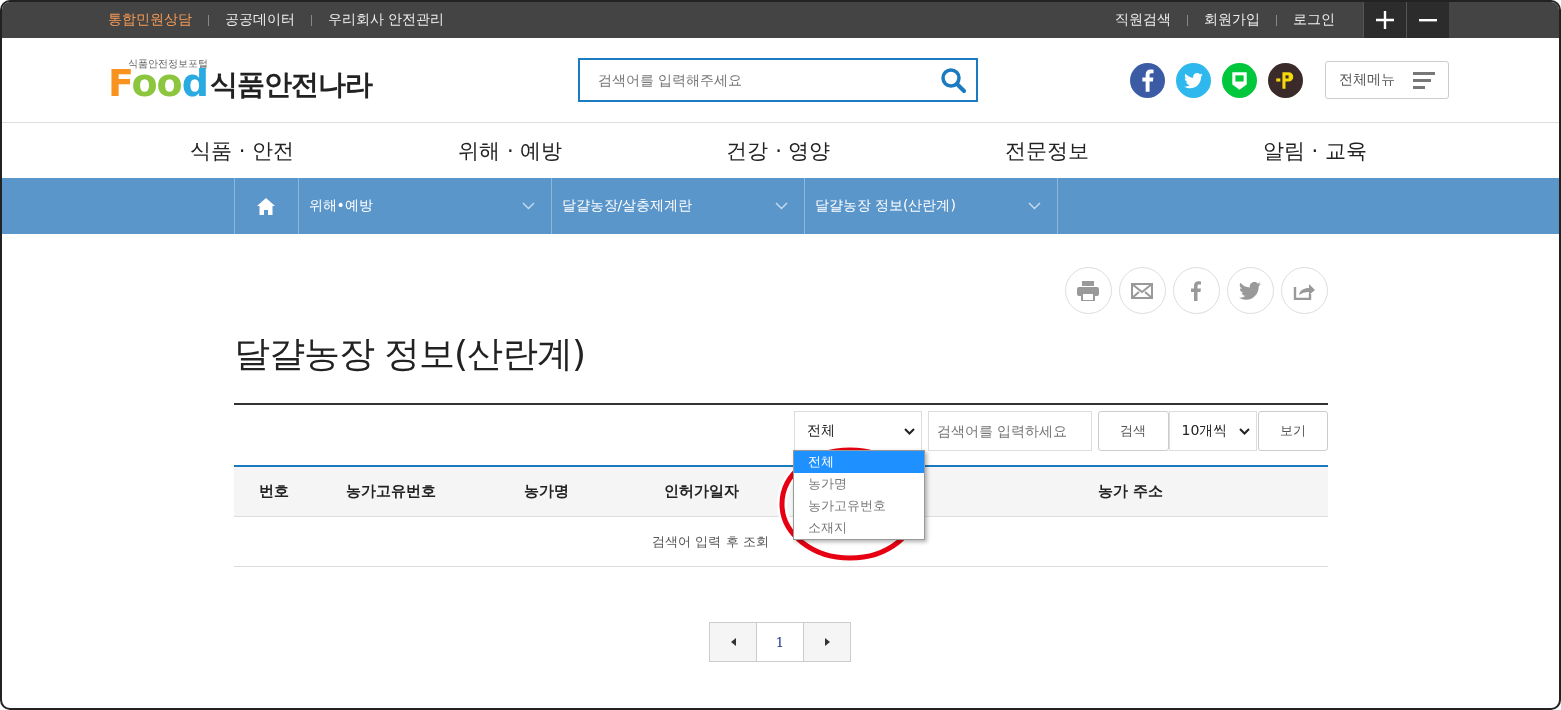 The width and height of the screenshot is (1561, 710). I want to click on right-triangle-icon, so click(827, 642).